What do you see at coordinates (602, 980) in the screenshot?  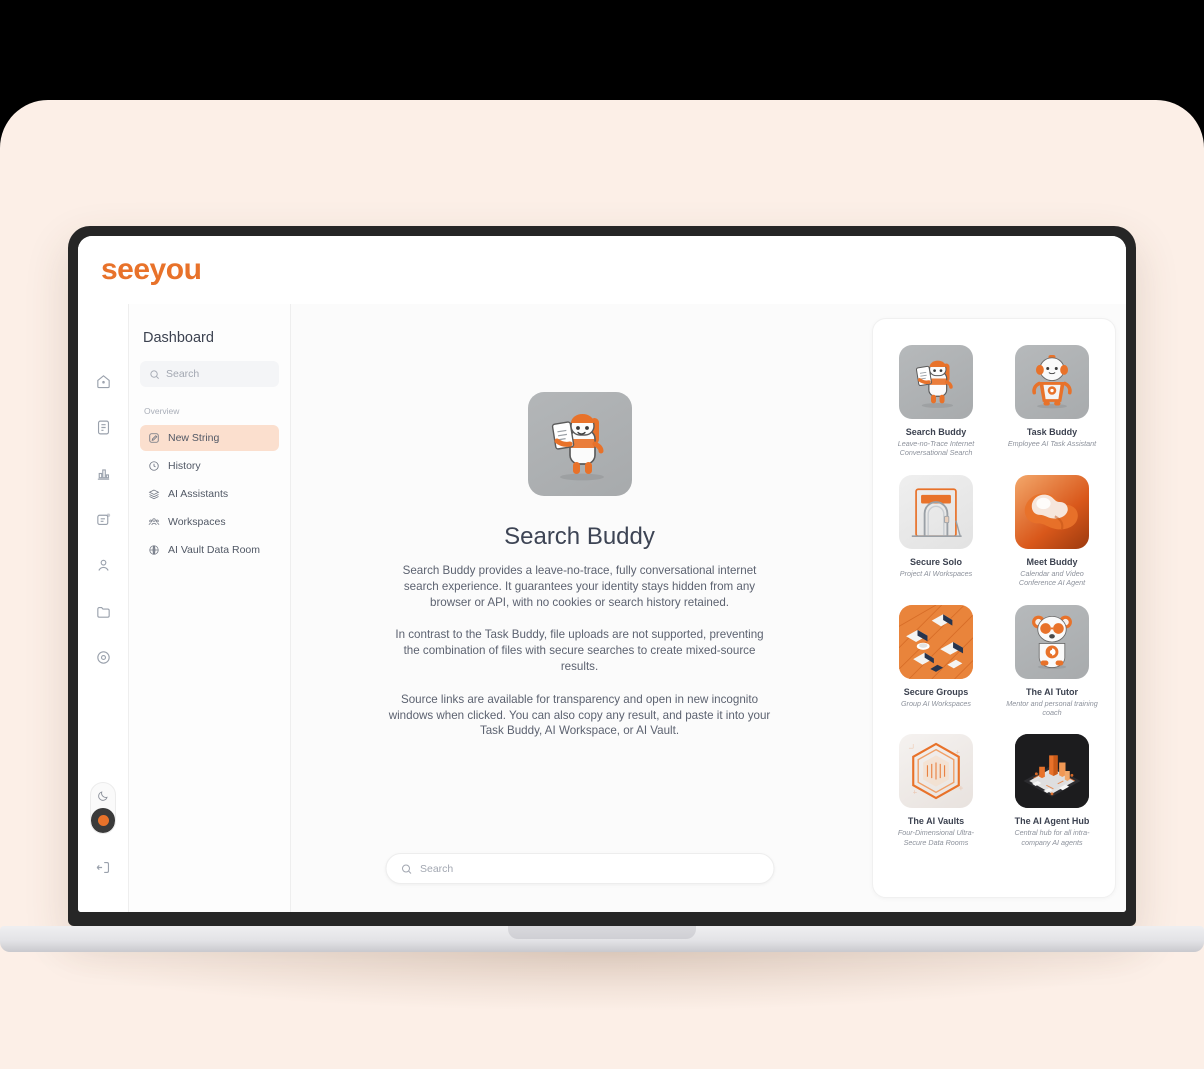 I see `laptop-shadow` at bounding box center [602, 980].